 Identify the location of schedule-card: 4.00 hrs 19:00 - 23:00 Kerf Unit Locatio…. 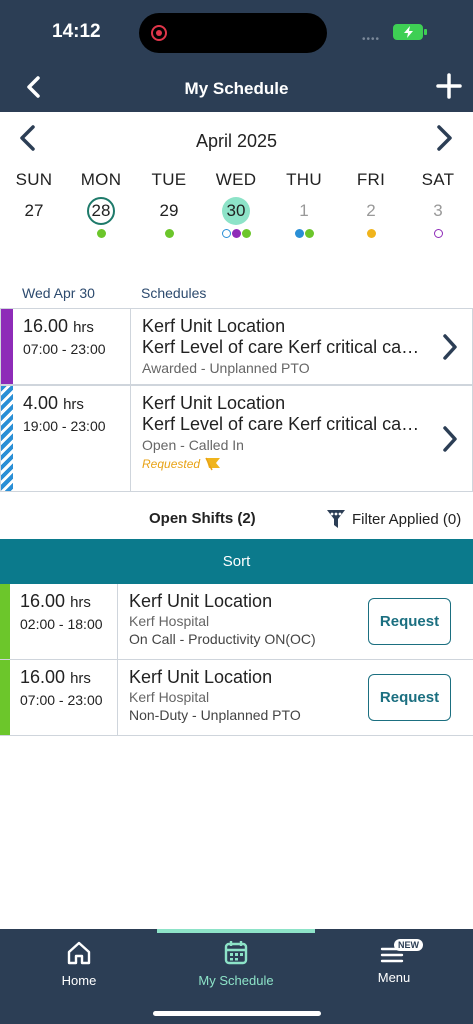
(236, 438).